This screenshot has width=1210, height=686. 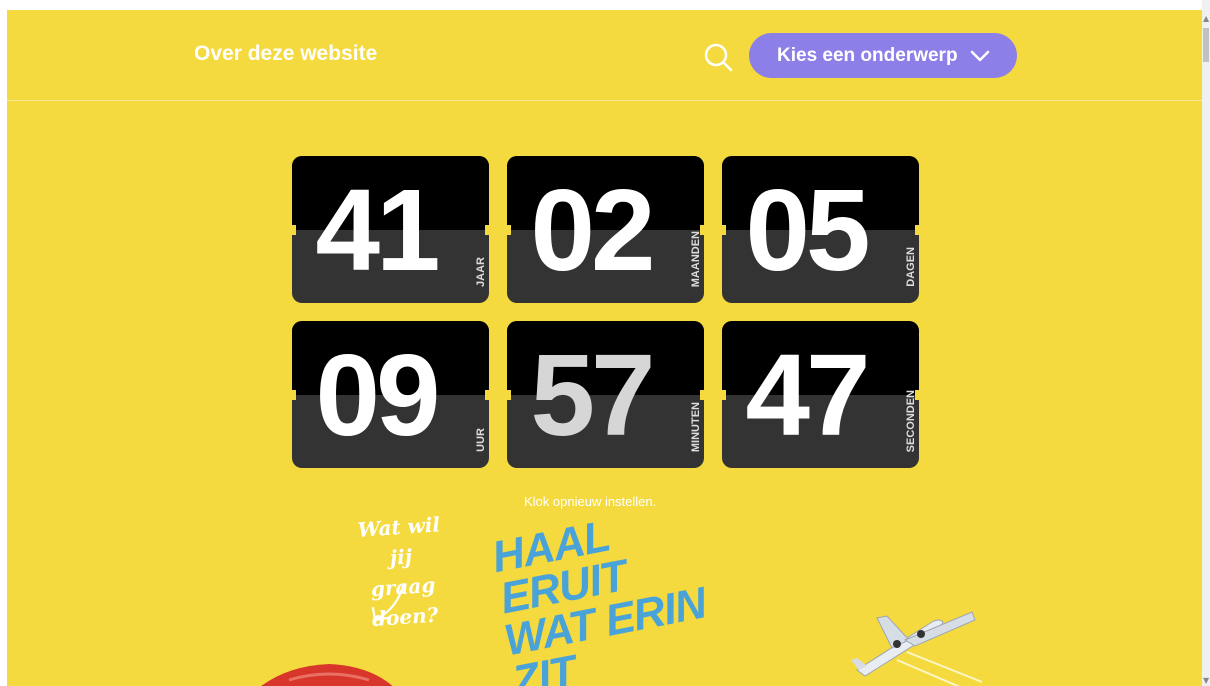 What do you see at coordinates (807, 395) in the screenshot?
I see `seconds-value: 47` at bounding box center [807, 395].